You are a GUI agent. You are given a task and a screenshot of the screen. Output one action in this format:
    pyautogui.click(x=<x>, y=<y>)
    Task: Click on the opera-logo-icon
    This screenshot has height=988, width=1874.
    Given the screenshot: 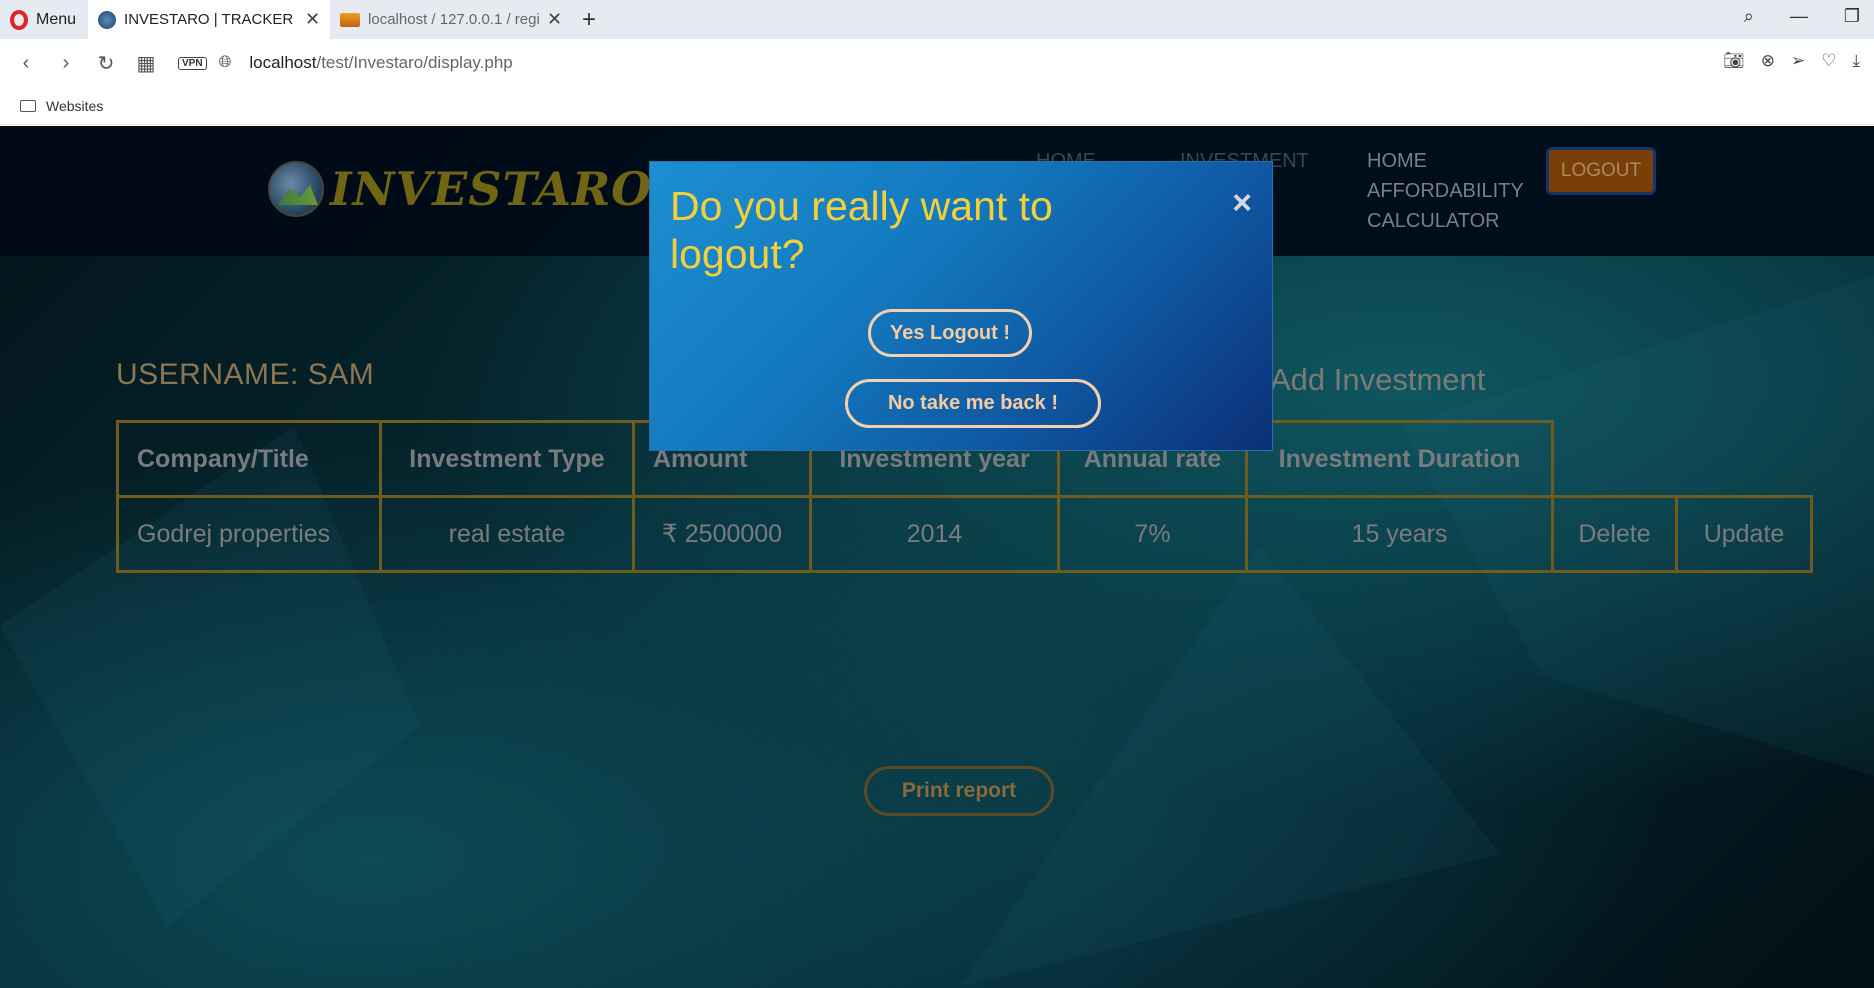 What is the action you would take?
    pyautogui.click(x=19, y=19)
    